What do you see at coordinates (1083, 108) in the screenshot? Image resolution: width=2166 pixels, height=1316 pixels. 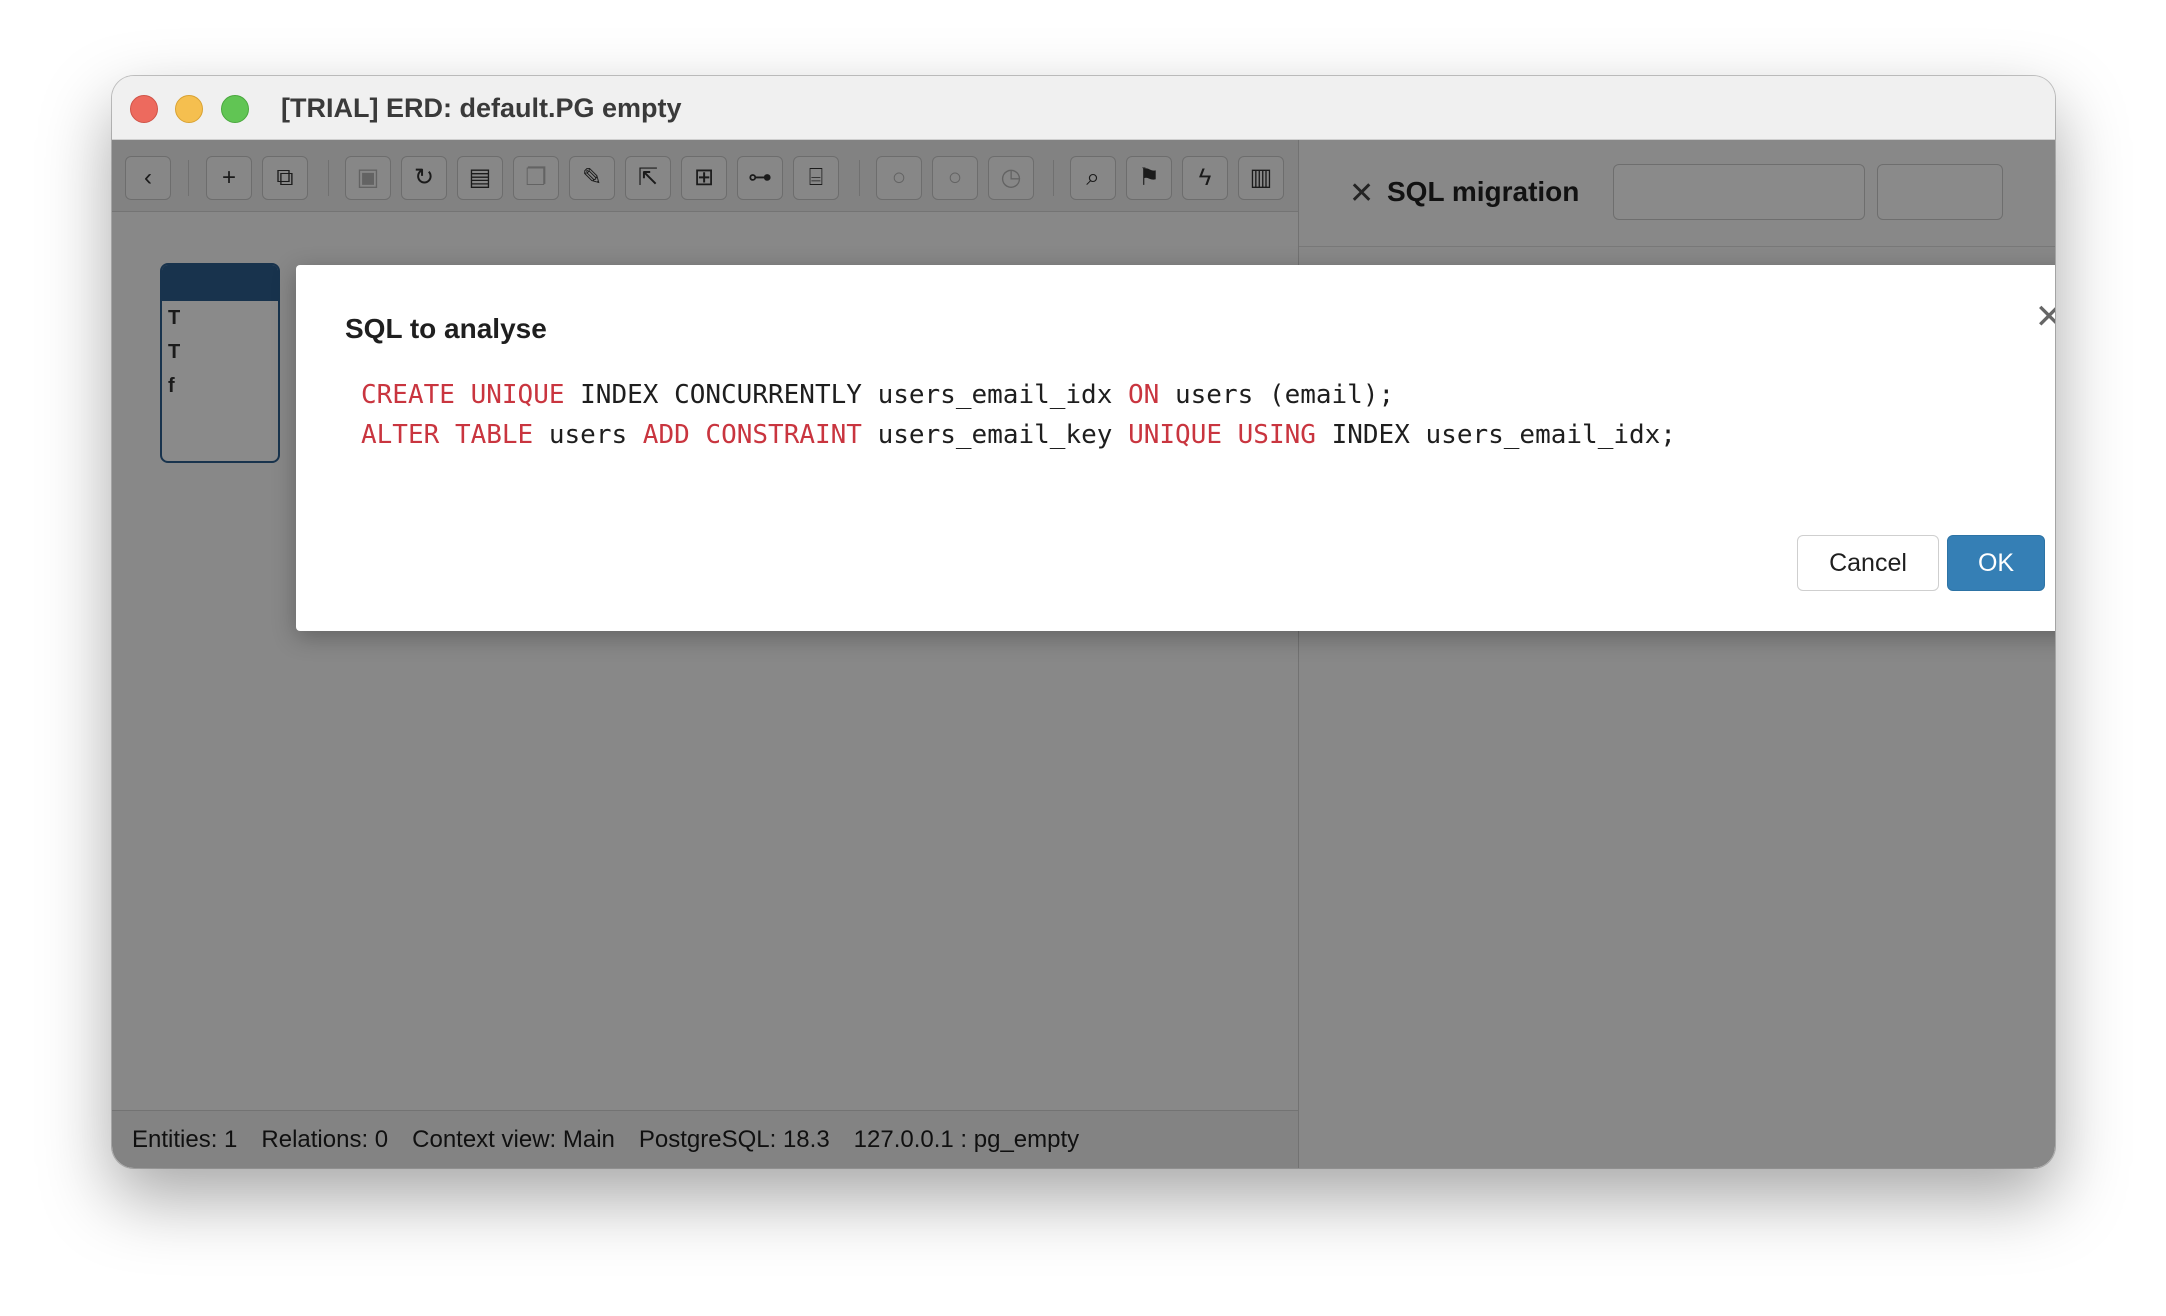 I see `title-bar: [TRIAL] ERD: default.PG empty` at bounding box center [1083, 108].